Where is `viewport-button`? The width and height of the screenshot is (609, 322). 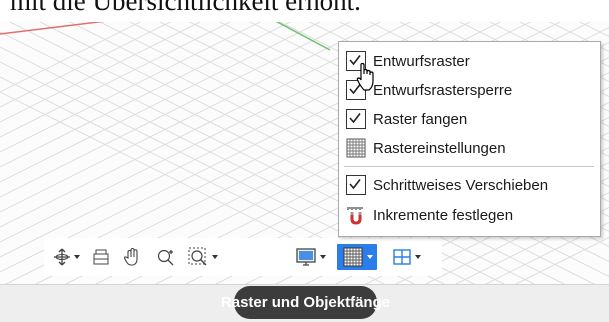 viewport-button is located at coordinates (406, 257).